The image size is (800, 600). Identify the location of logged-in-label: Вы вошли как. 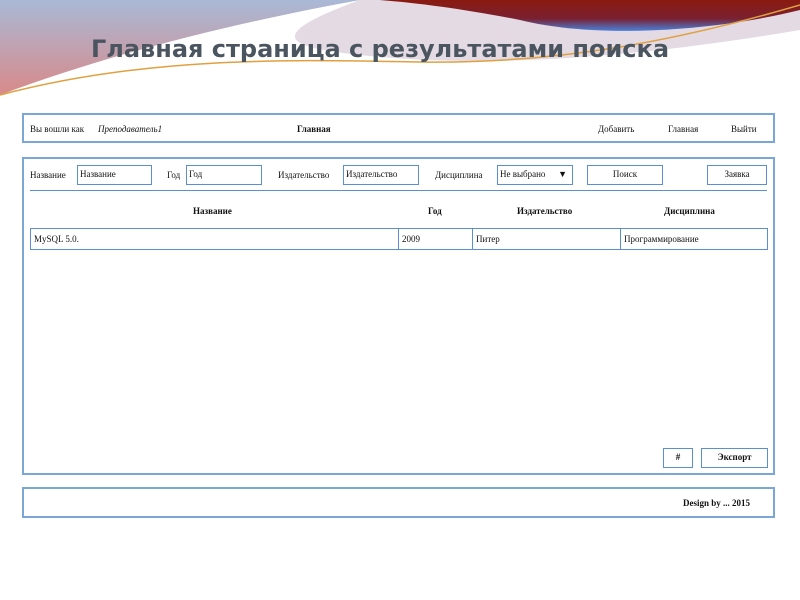
(57, 129).